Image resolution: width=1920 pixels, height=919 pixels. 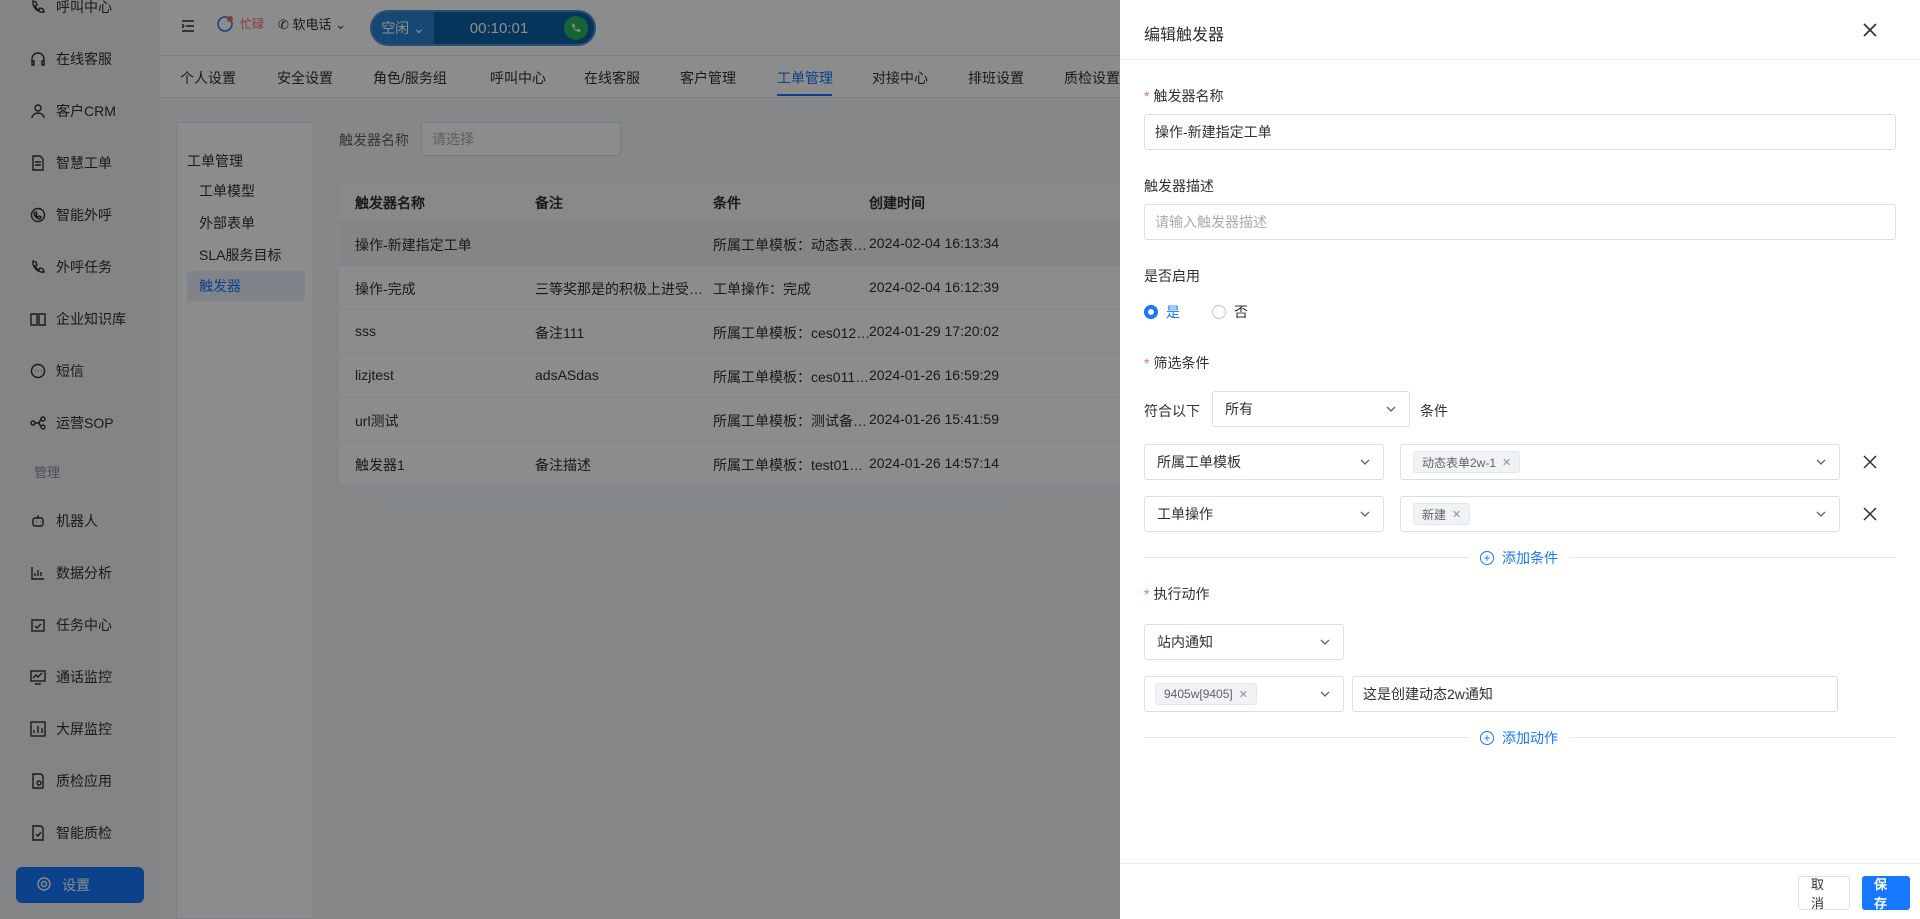 I want to click on condition-value-select: 新建 ✕, so click(x=1620, y=514).